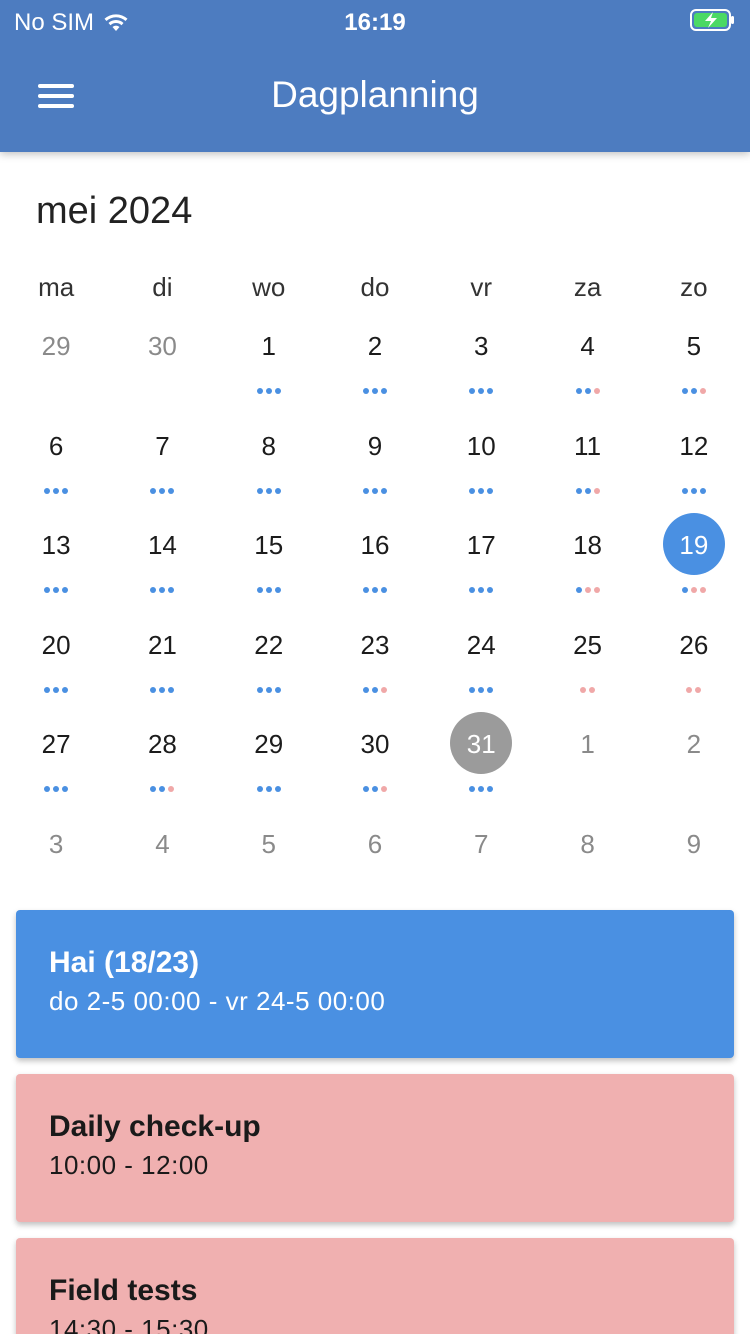 This screenshot has width=750, height=1334. What do you see at coordinates (129, 1165) in the screenshot?
I see `event-time: 10:00 - 12:00` at bounding box center [129, 1165].